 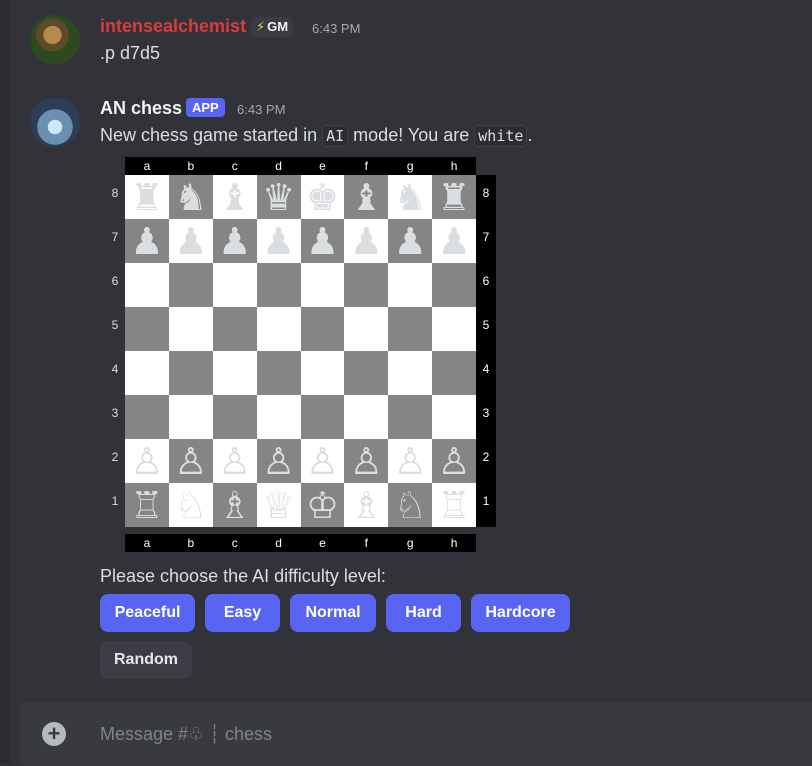 I want to click on square-c2: ♙, so click(x=234, y=461).